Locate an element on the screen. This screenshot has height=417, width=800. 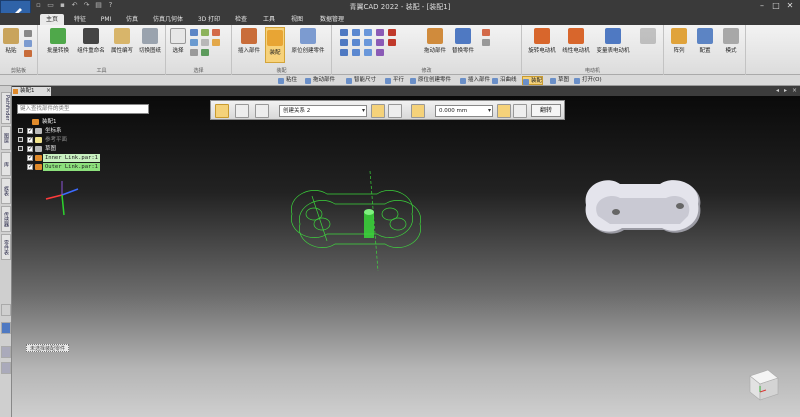
dock-parts-list: 零件表 is located at coordinates (6, 247).